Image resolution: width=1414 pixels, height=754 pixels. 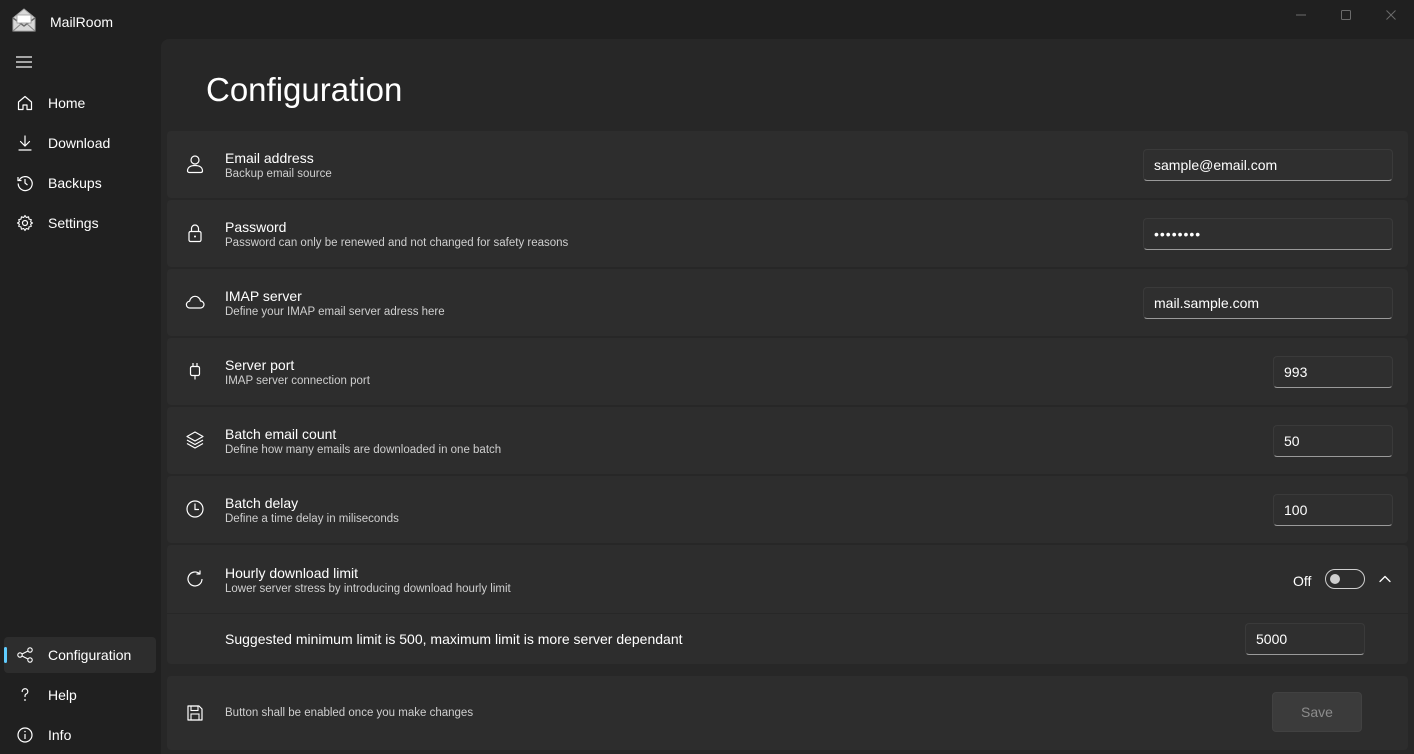 I want to click on plug-icon, so click(x=195, y=371).